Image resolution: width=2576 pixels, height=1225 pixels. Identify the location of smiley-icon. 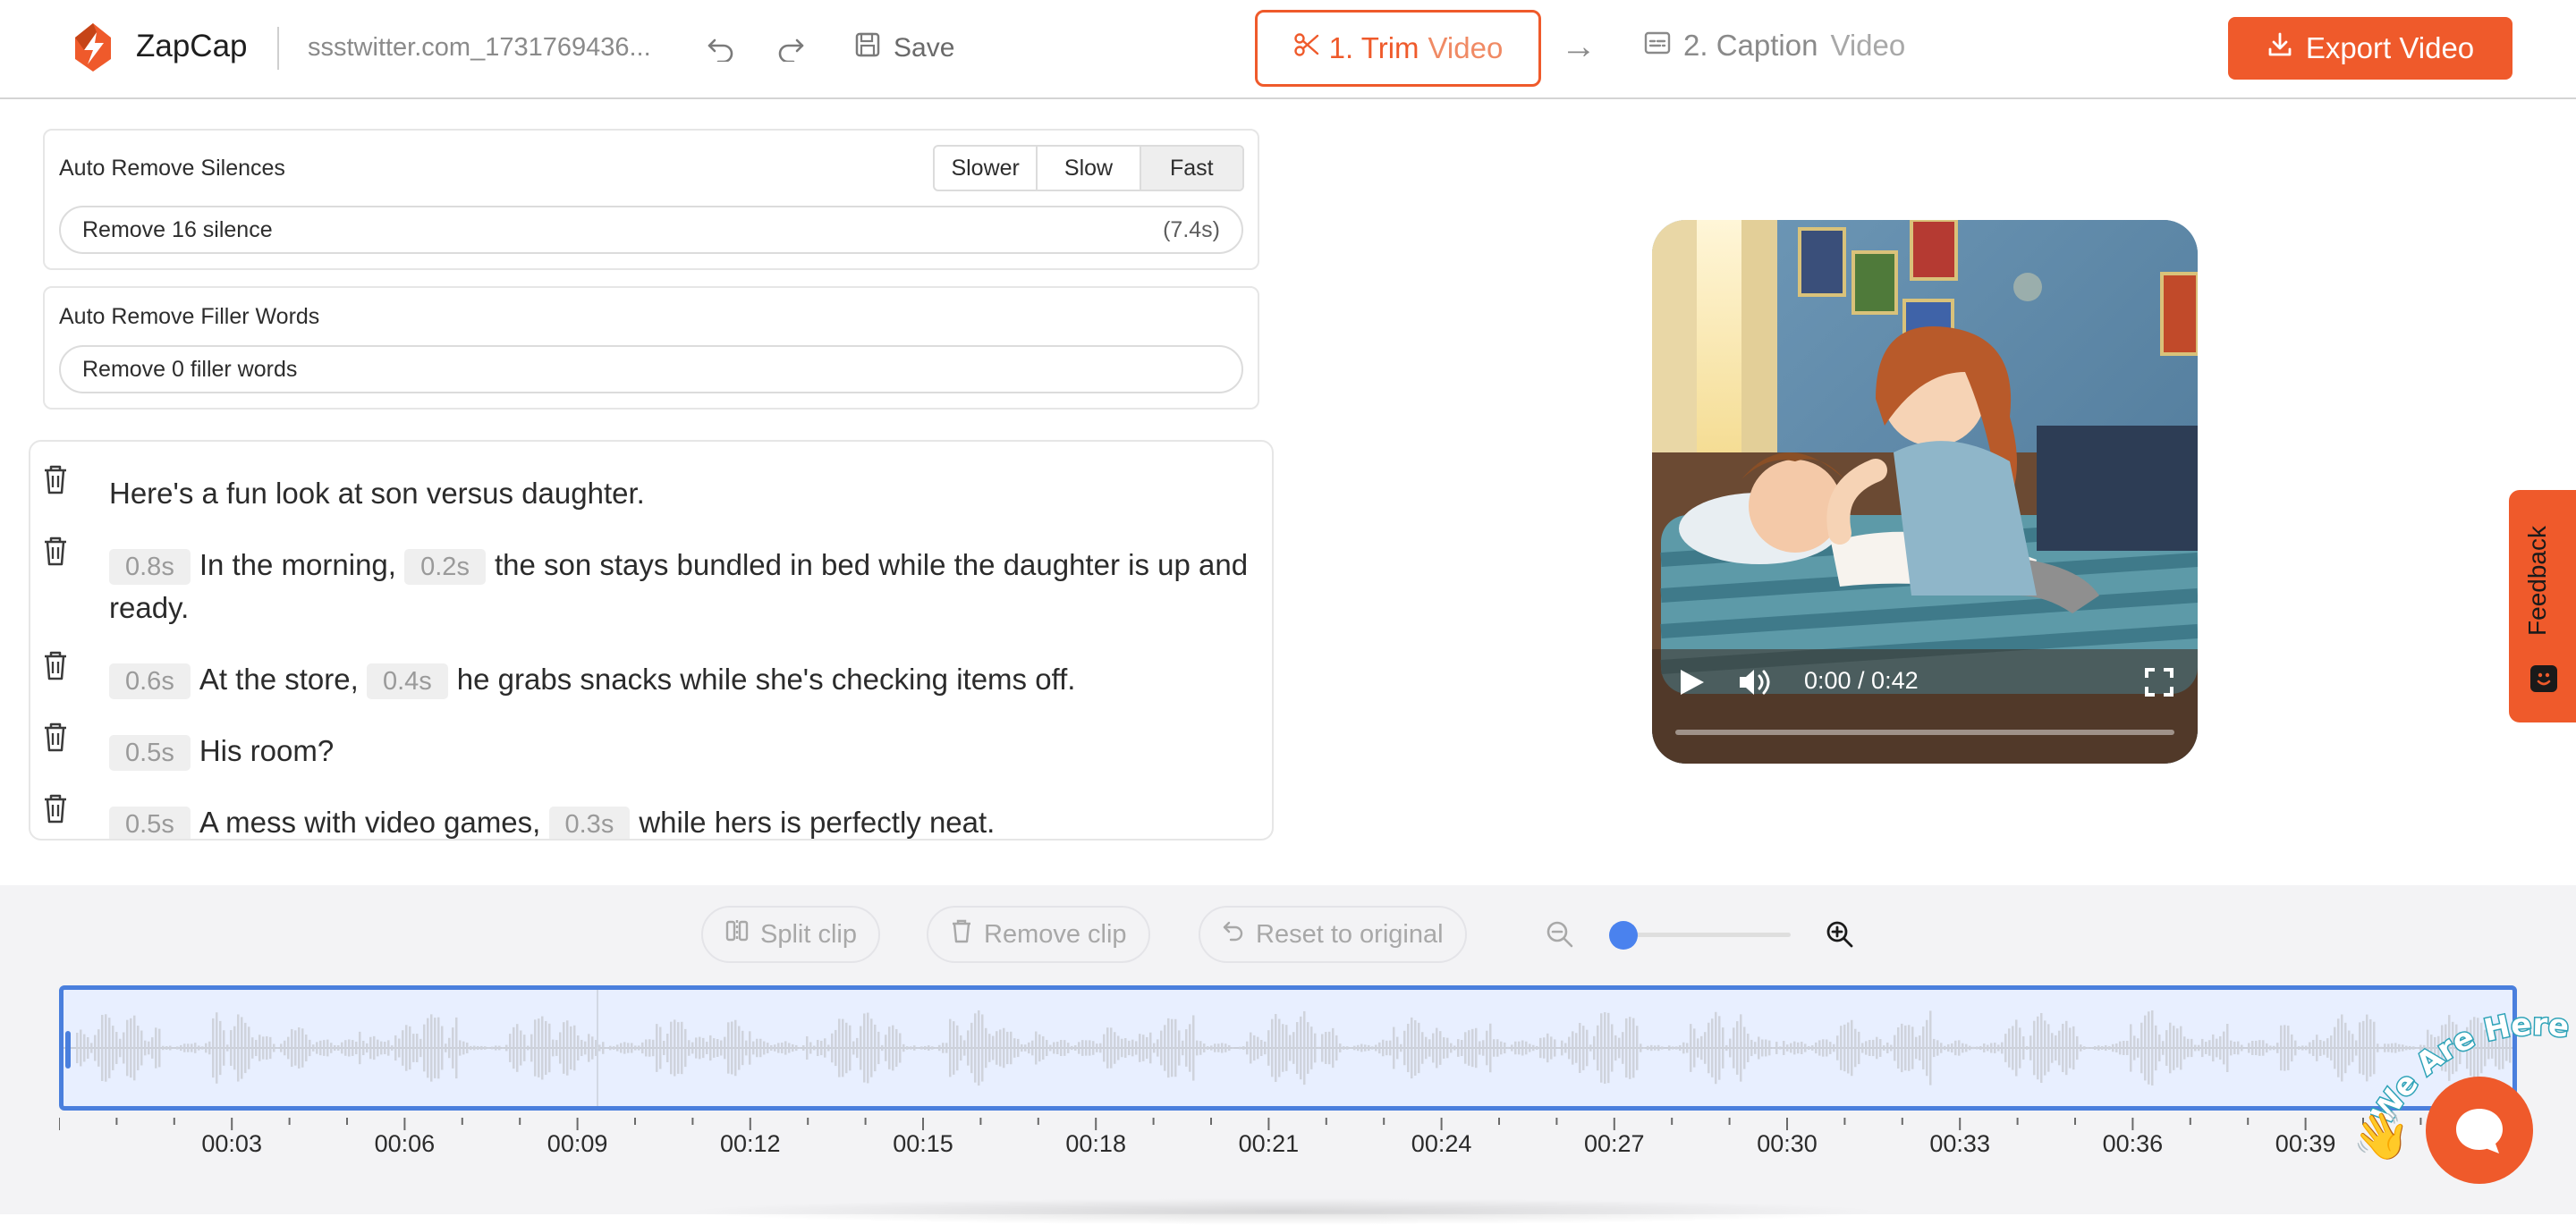
(2543, 678).